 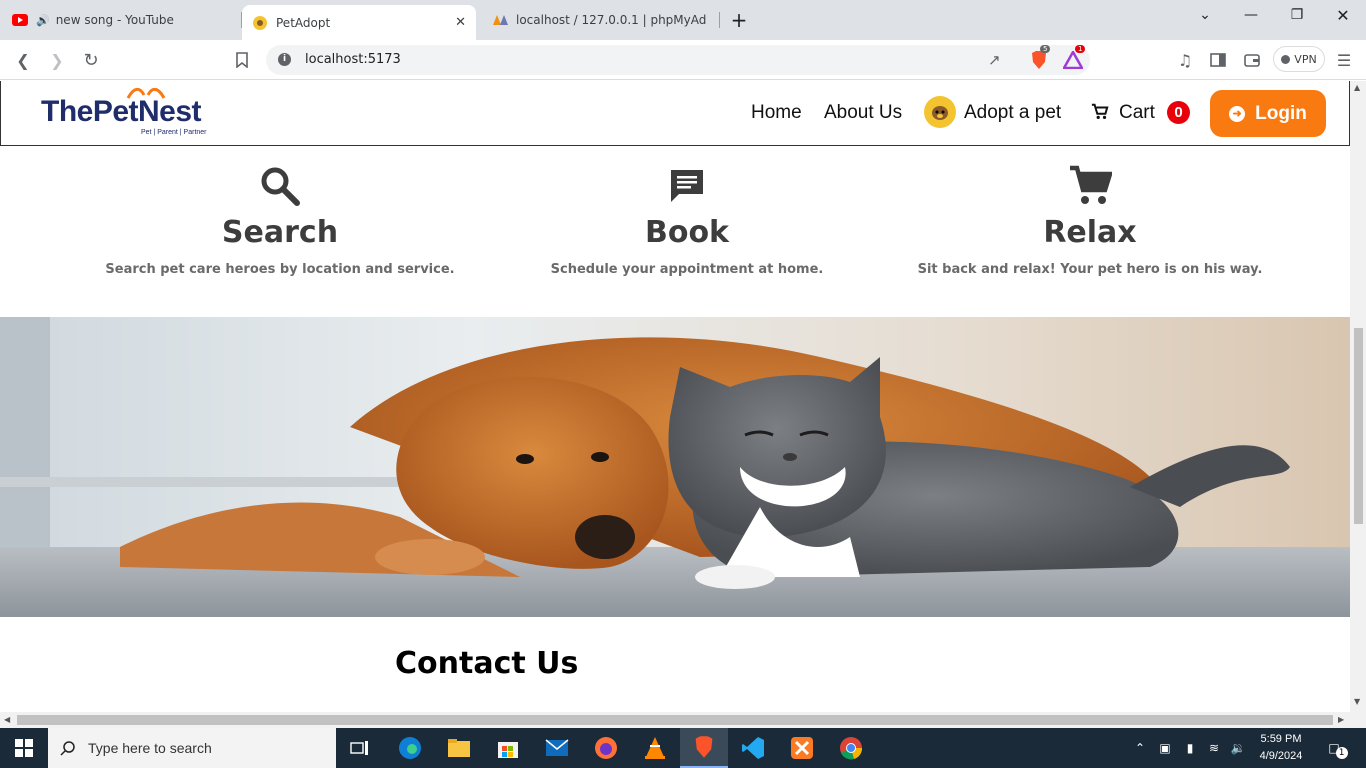 What do you see at coordinates (460, 22) in the screenshot?
I see `close-tab-icon: ✕` at bounding box center [460, 22].